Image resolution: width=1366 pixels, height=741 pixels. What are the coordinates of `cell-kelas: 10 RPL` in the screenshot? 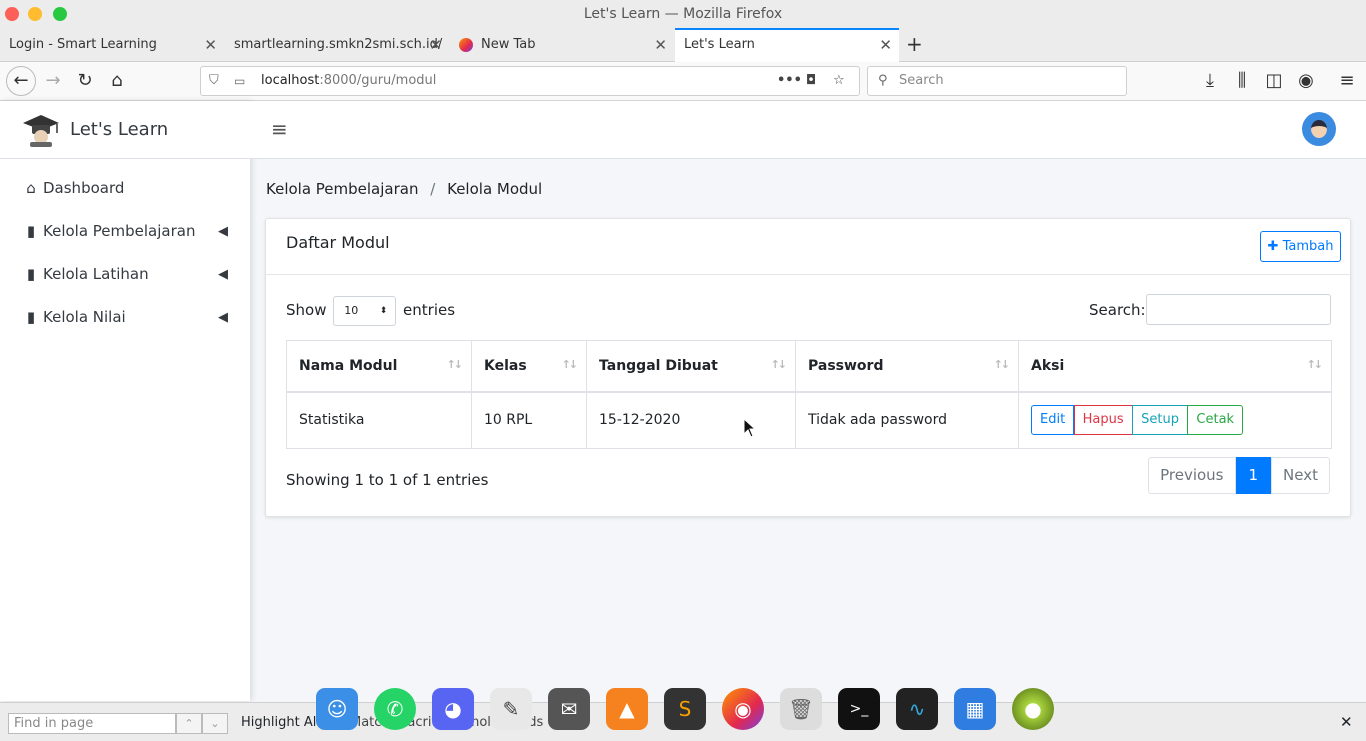 It's located at (529, 420).